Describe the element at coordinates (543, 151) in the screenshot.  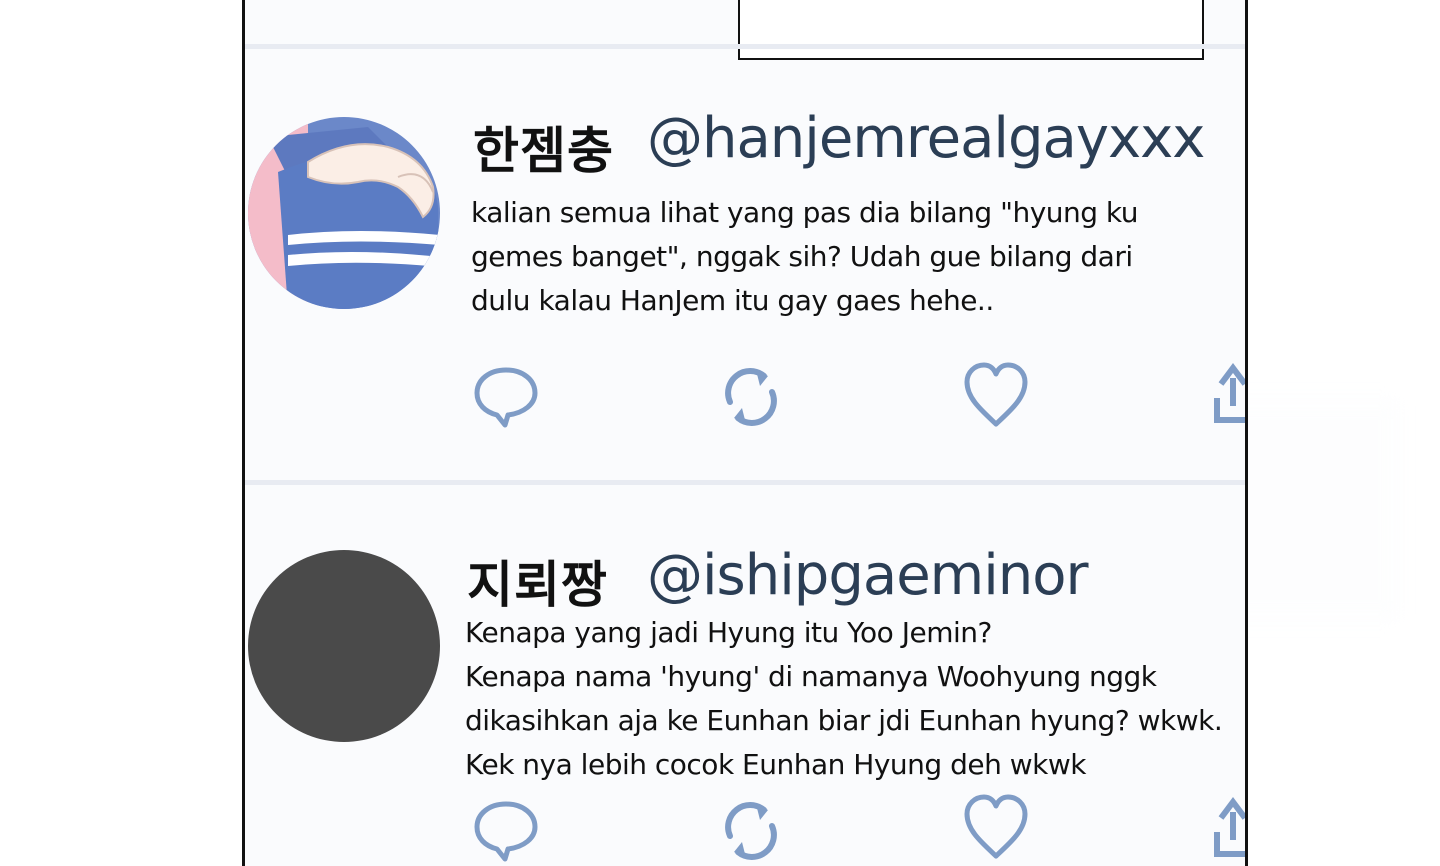
I see `display-name: 한젬충` at that location.